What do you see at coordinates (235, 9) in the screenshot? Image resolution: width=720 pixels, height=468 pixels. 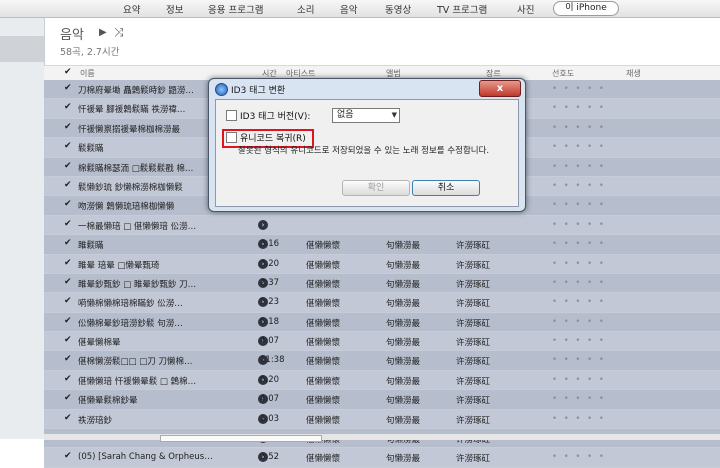 I see `tab-apps: 응용 프로그램` at bounding box center [235, 9].